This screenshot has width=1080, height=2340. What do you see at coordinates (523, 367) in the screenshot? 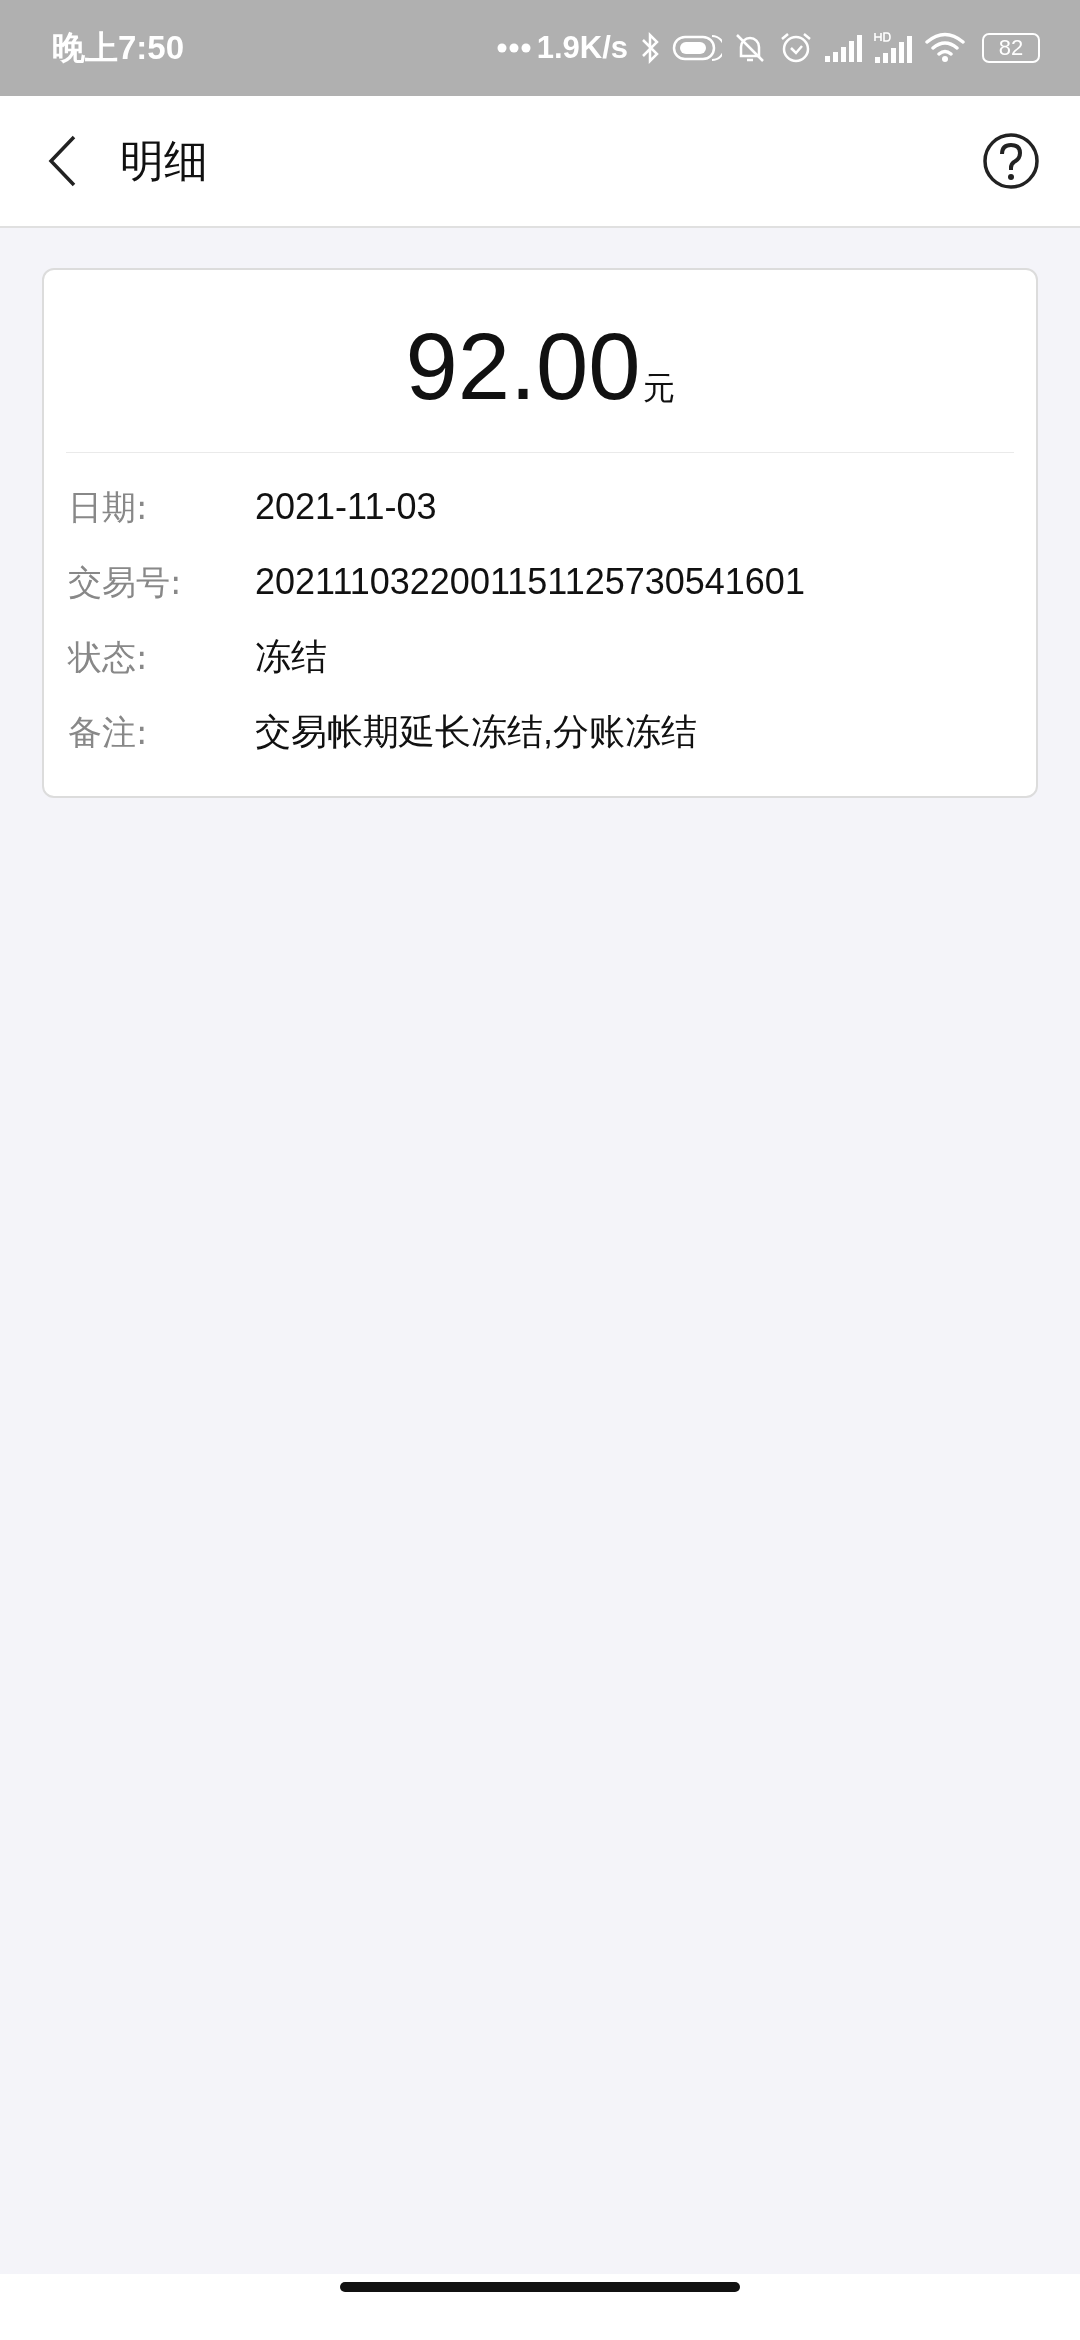
I see `amount: 92.00` at bounding box center [523, 367].